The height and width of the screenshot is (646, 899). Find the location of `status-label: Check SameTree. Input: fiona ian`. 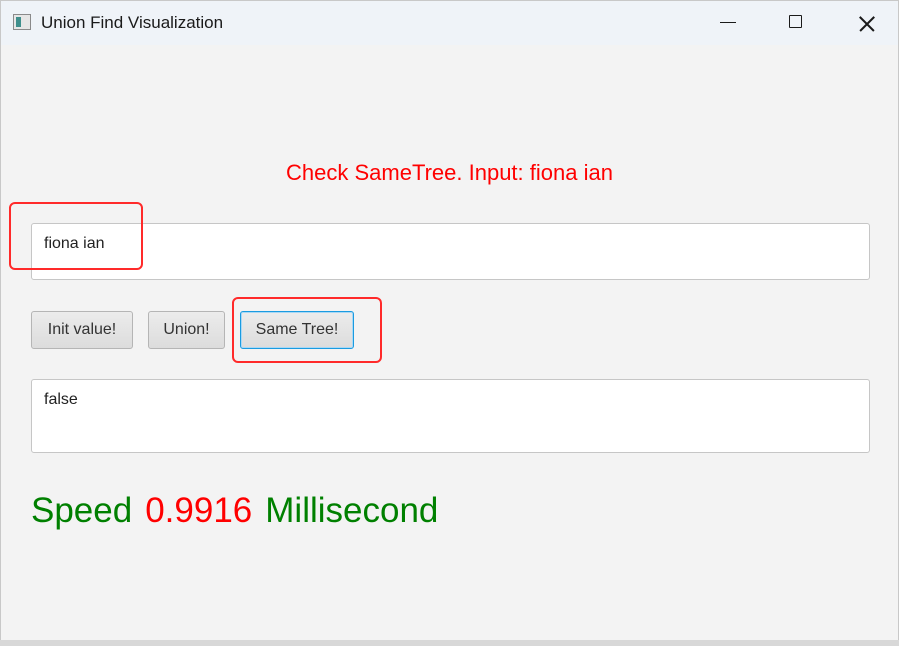

status-label: Check SameTree. Input: fiona ian is located at coordinates (449, 172).